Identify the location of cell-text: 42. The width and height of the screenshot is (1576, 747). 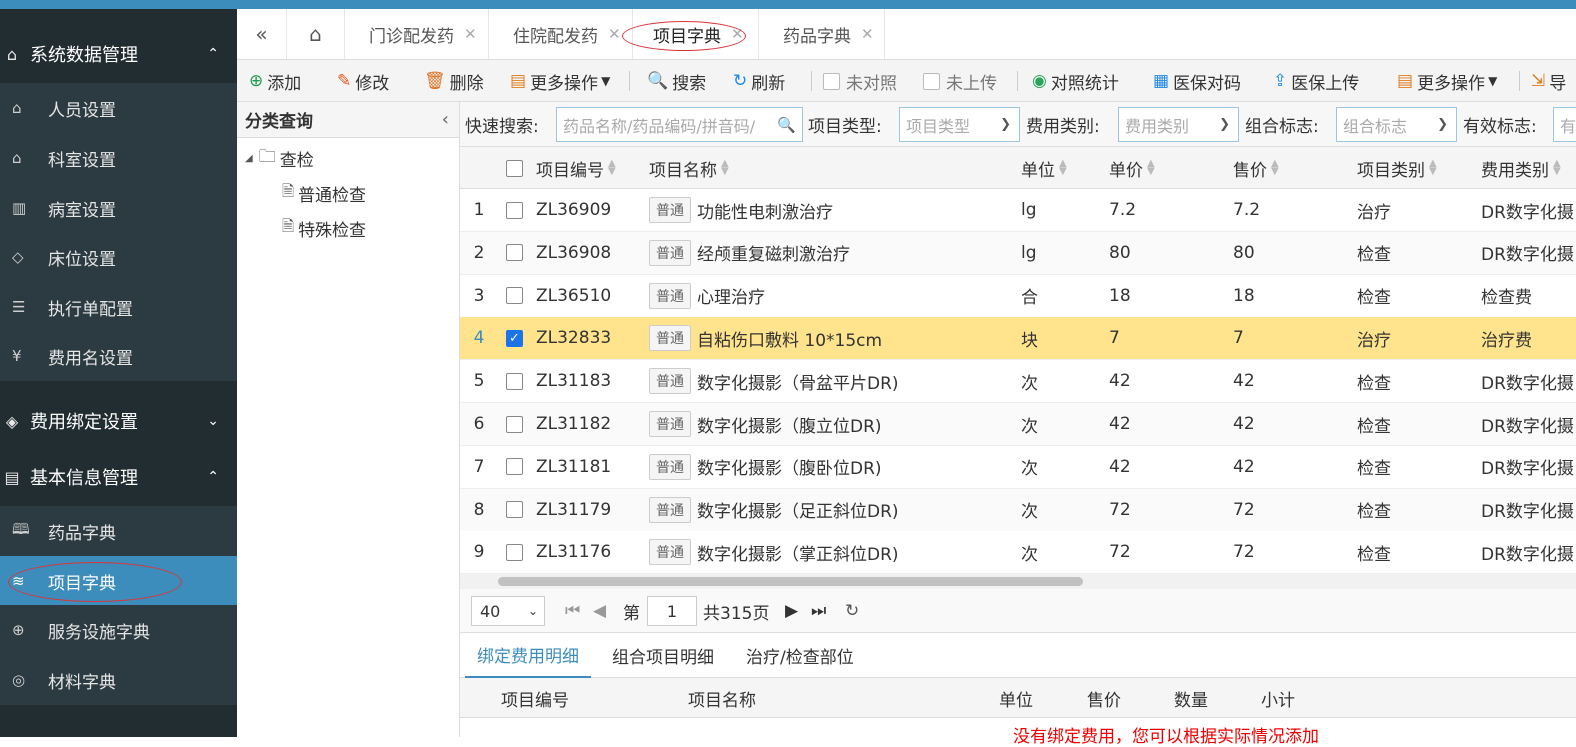
(1244, 381).